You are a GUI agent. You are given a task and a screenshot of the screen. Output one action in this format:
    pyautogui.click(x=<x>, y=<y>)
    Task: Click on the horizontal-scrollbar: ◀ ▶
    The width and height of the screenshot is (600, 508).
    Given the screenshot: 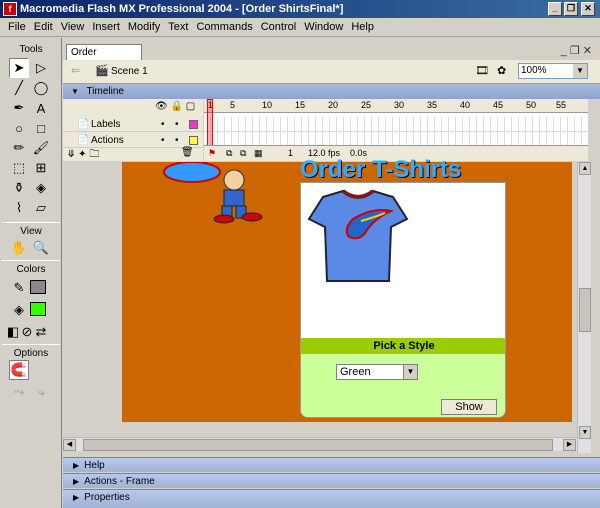 What is the action you would take?
    pyautogui.click(x=320, y=444)
    